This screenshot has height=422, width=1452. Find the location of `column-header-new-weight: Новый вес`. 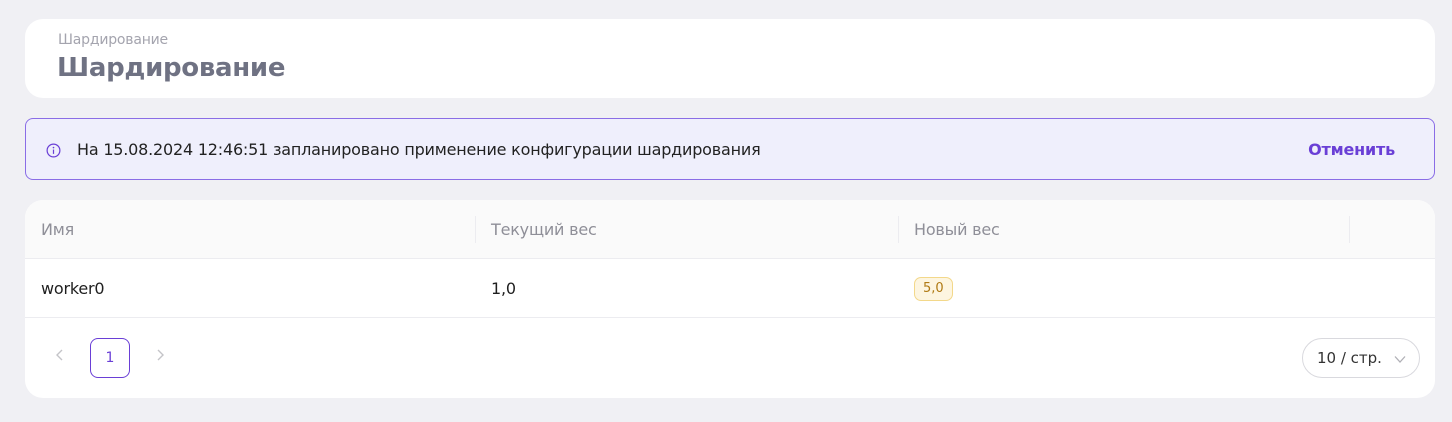

column-header-new-weight: Новый вес is located at coordinates (957, 229).